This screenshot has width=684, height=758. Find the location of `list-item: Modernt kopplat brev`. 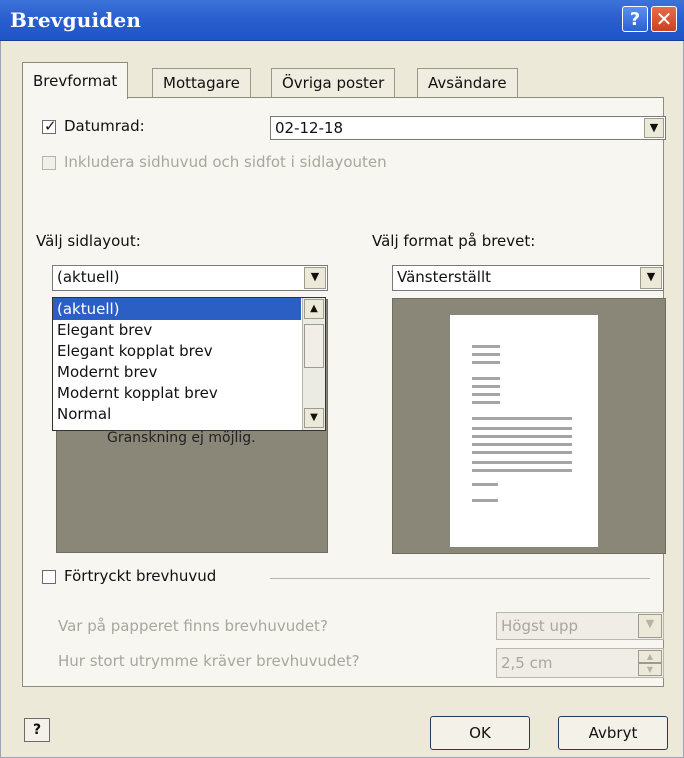

list-item: Modernt kopplat brev is located at coordinates (177, 393).